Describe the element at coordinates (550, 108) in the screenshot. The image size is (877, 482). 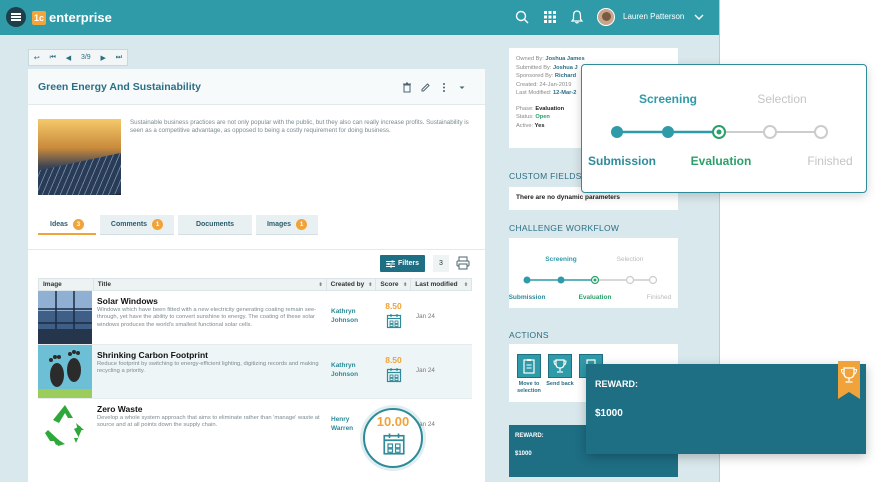
I see `meta-value: Evaluation` at that location.